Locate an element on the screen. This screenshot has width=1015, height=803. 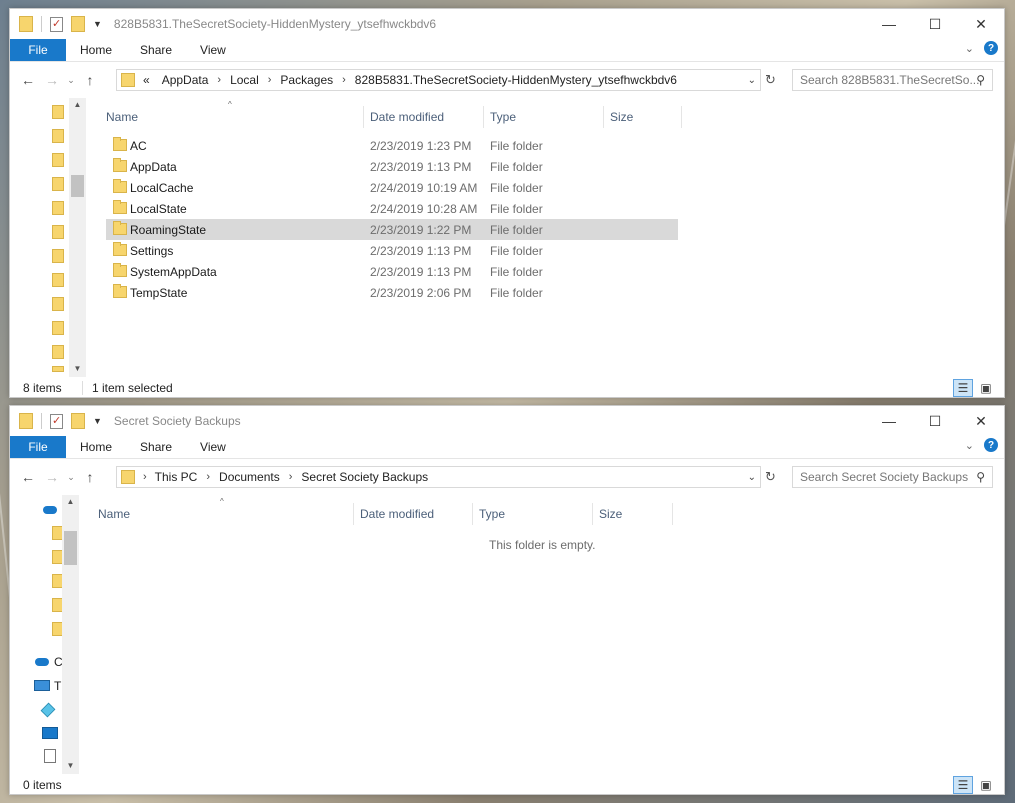
file-row: TempState 2/23/2019 2:06 PM File folder is located at coordinates (392, 292).